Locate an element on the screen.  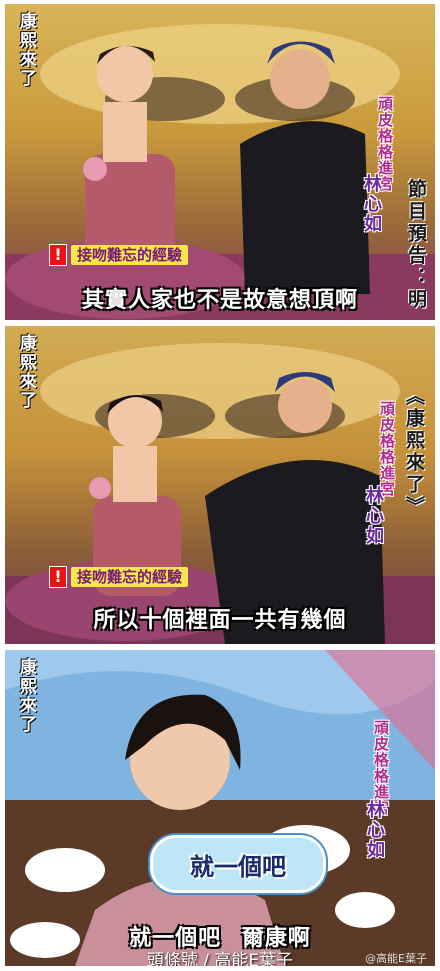
speech-bubble: 就一個吧 is located at coordinates (238, 864).